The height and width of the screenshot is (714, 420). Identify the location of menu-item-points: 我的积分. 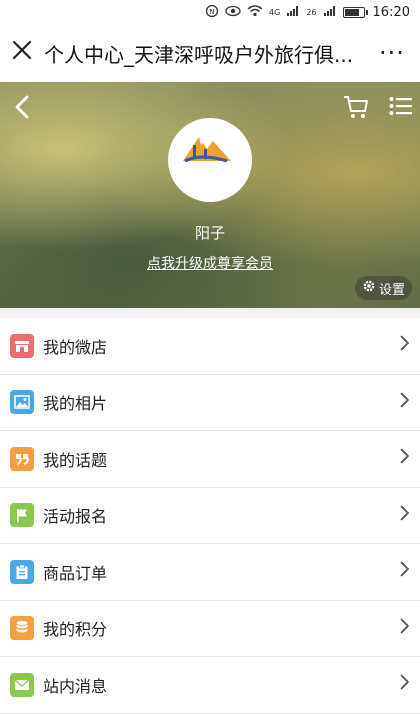
(210, 628).